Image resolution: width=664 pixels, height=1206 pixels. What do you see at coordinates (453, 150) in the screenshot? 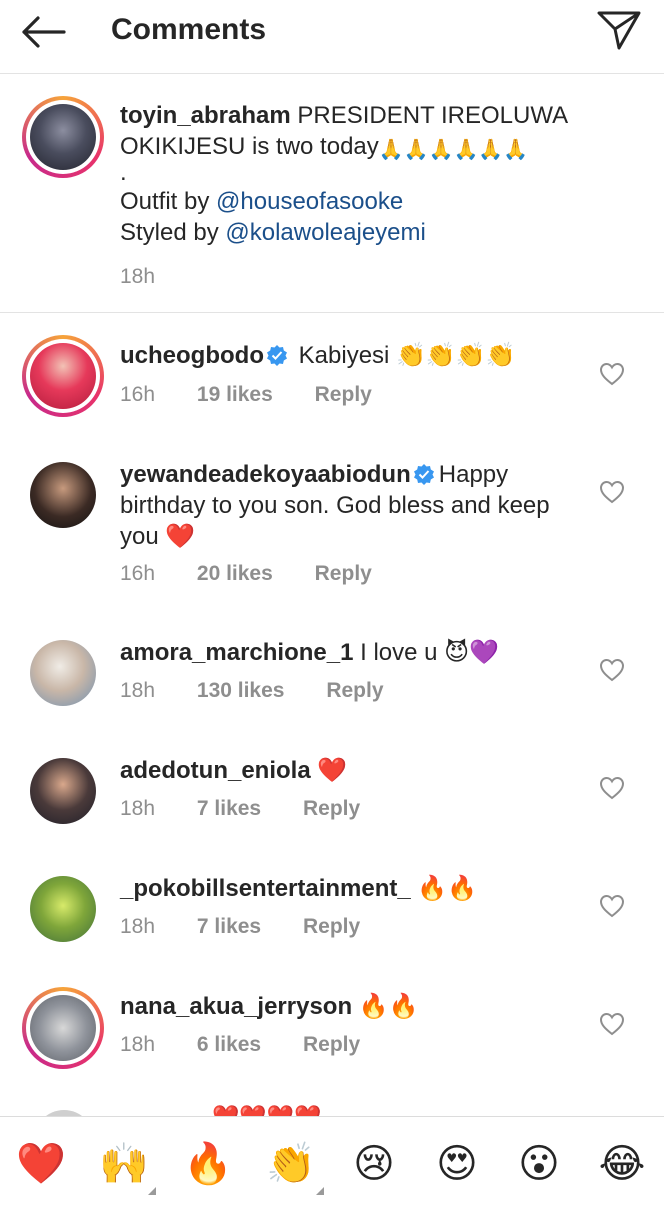
I see `pray-emojis: 🙏🙏🙏🙏🙏🙏` at bounding box center [453, 150].